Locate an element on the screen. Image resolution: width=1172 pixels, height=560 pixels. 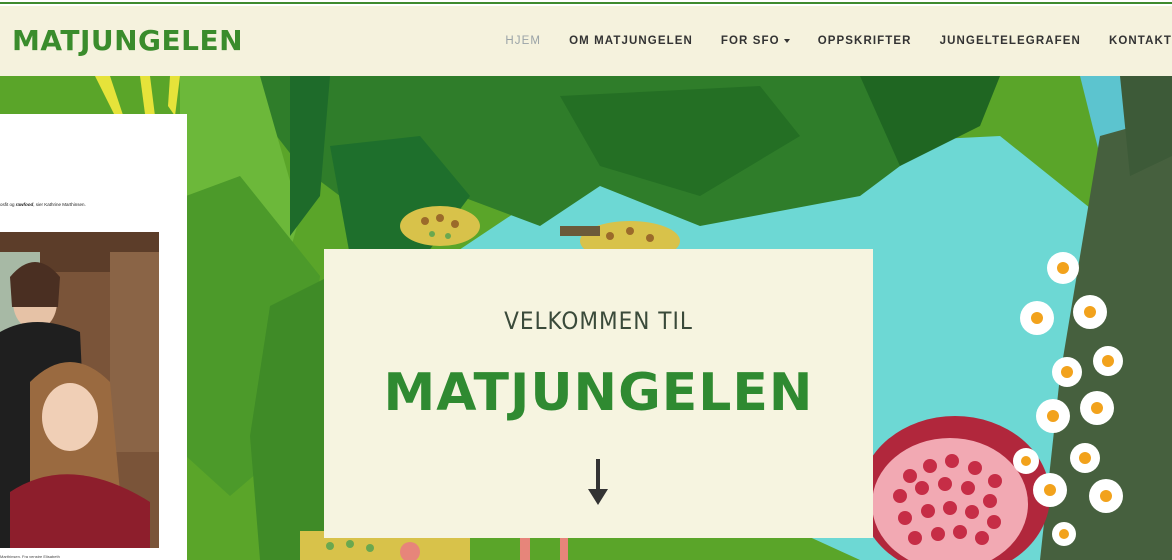
nav-item-om-matjungelen: OM MATJUNGELEN is located at coordinates (631, 41).